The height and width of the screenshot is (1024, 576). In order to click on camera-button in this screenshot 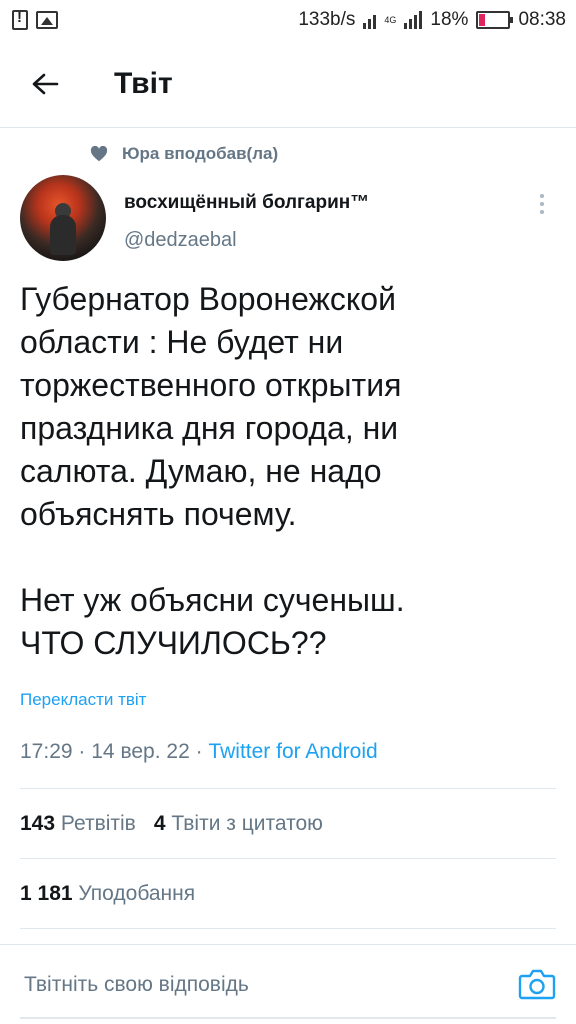, I will do `click(537, 984)`.